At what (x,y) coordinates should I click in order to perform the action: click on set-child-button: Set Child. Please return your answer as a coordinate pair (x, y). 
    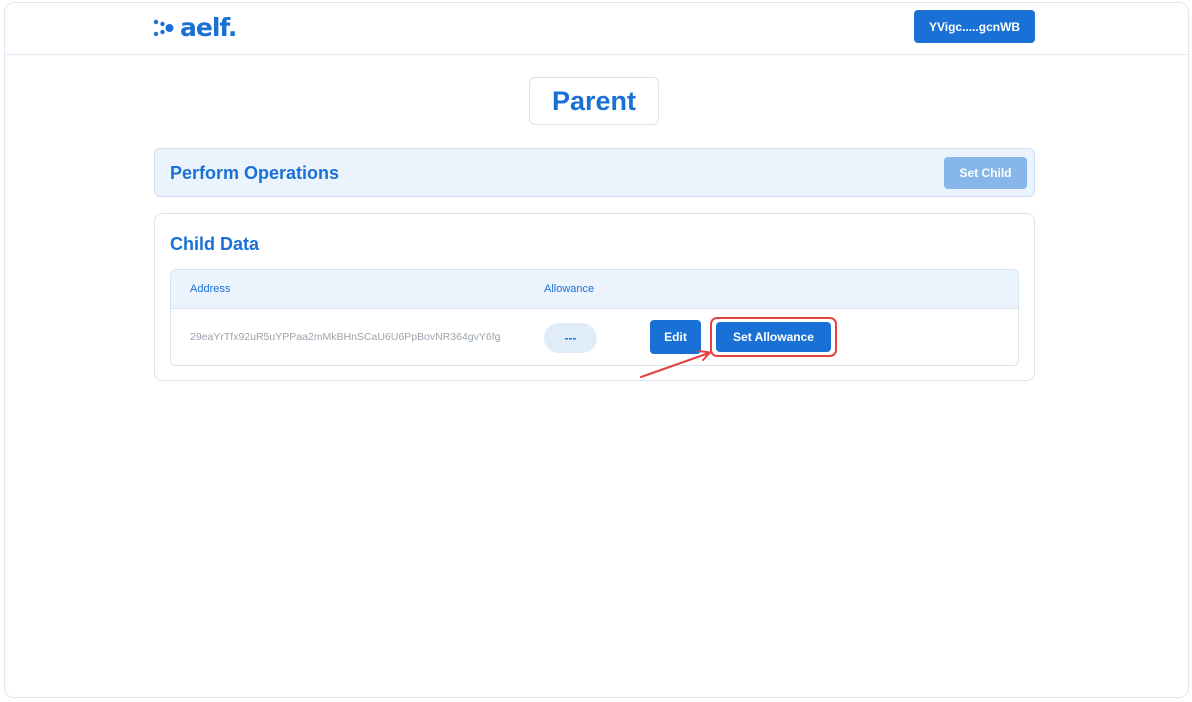
    Looking at the image, I should click on (985, 173).